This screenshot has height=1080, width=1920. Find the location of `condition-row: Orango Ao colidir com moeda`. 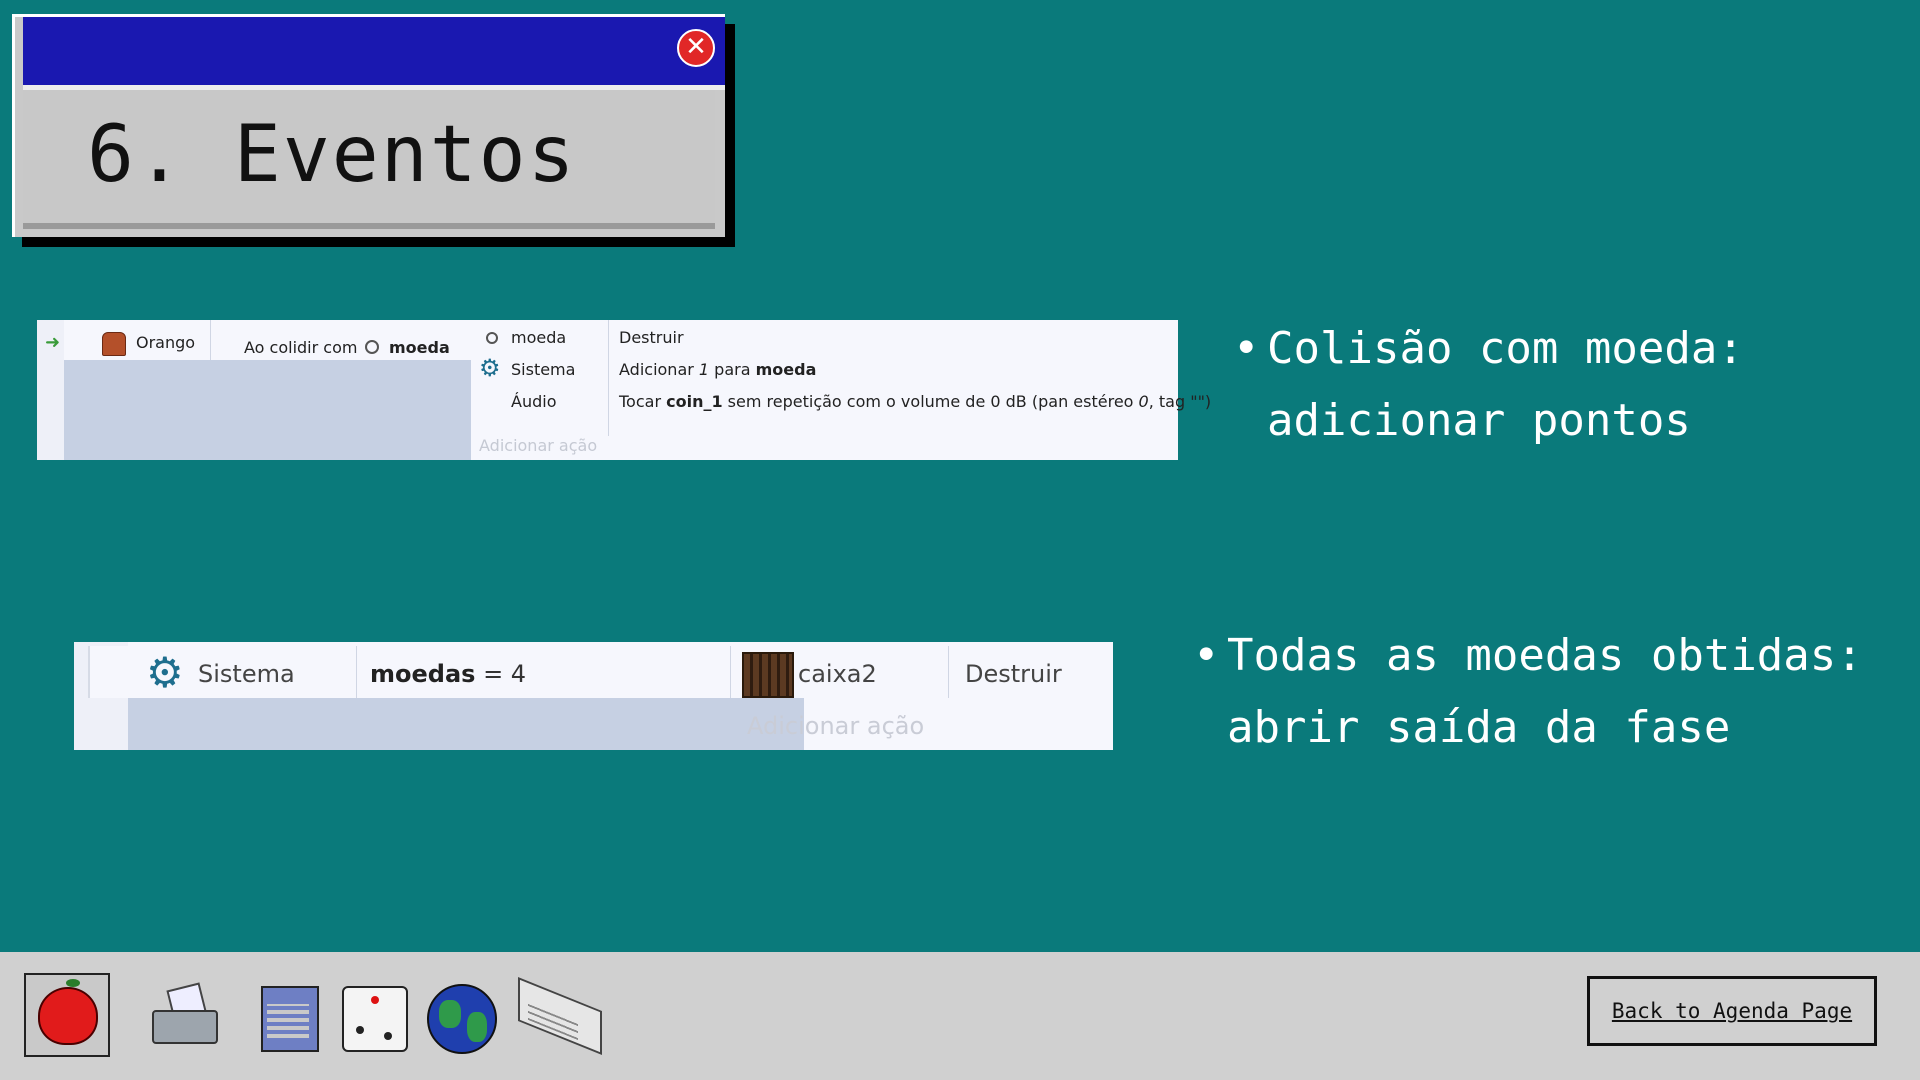

condition-row: Orango Ao colidir com moeda is located at coordinates (267, 340).